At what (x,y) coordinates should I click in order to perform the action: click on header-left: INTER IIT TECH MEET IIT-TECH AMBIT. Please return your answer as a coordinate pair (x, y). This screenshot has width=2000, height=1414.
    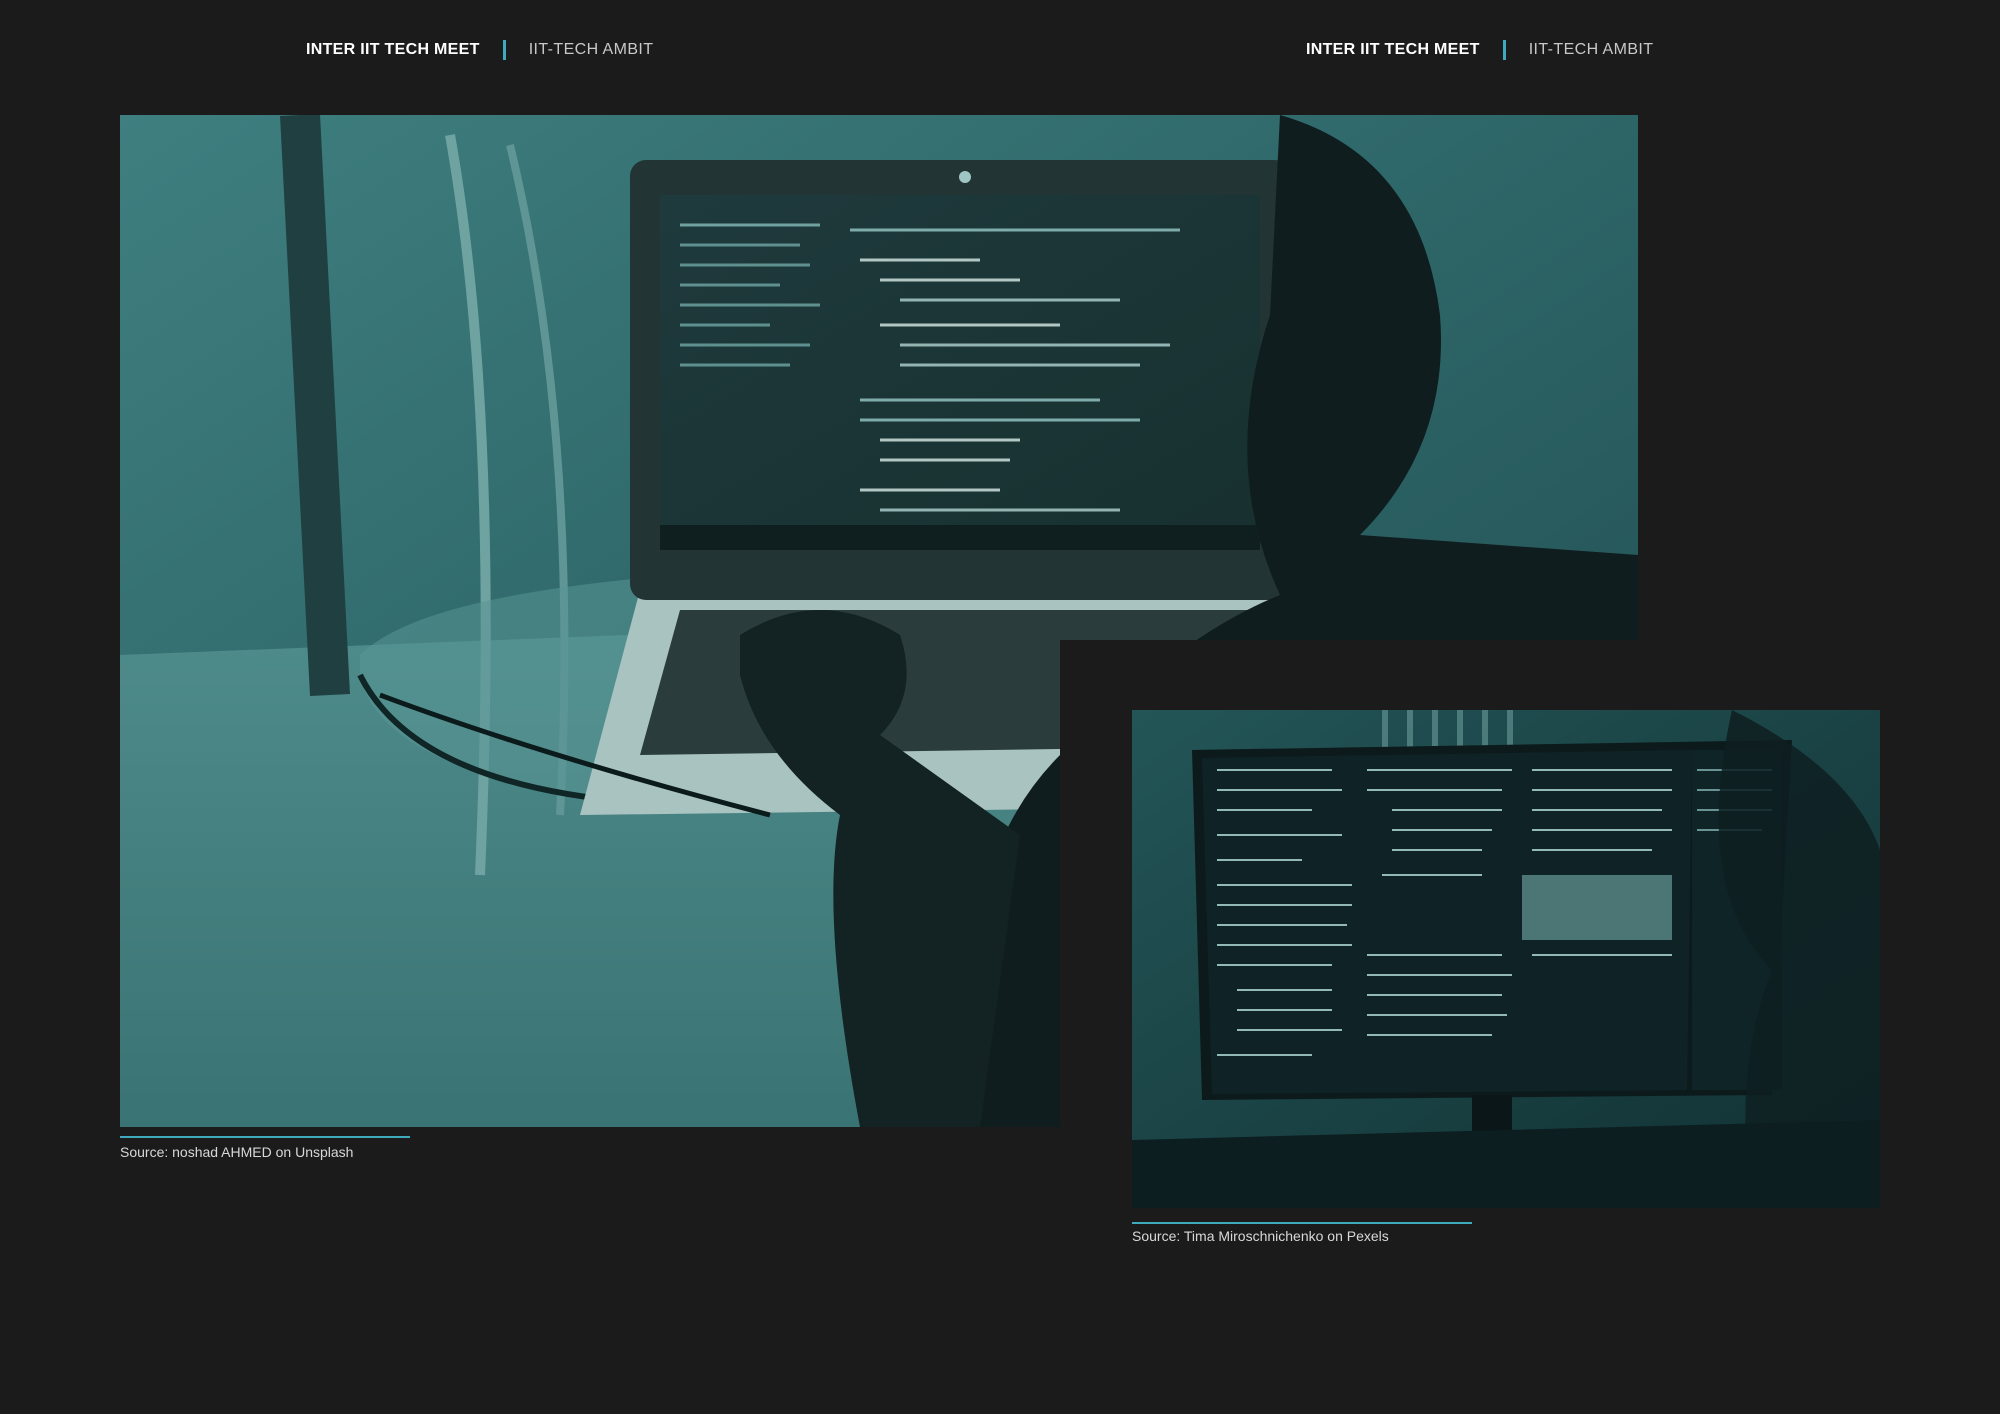
    Looking at the image, I should click on (479, 50).